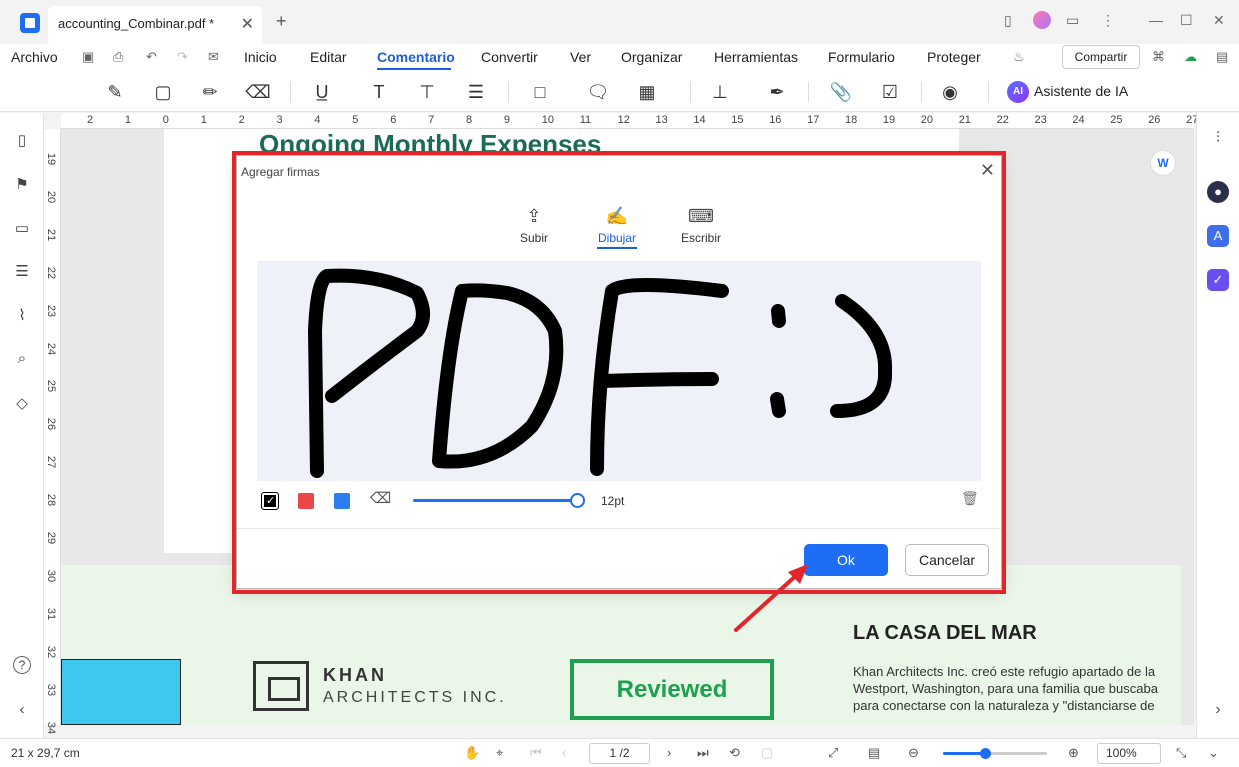 This screenshot has width=1239, height=767. What do you see at coordinates (270, 501) in the screenshot?
I see `color-black-swatch` at bounding box center [270, 501].